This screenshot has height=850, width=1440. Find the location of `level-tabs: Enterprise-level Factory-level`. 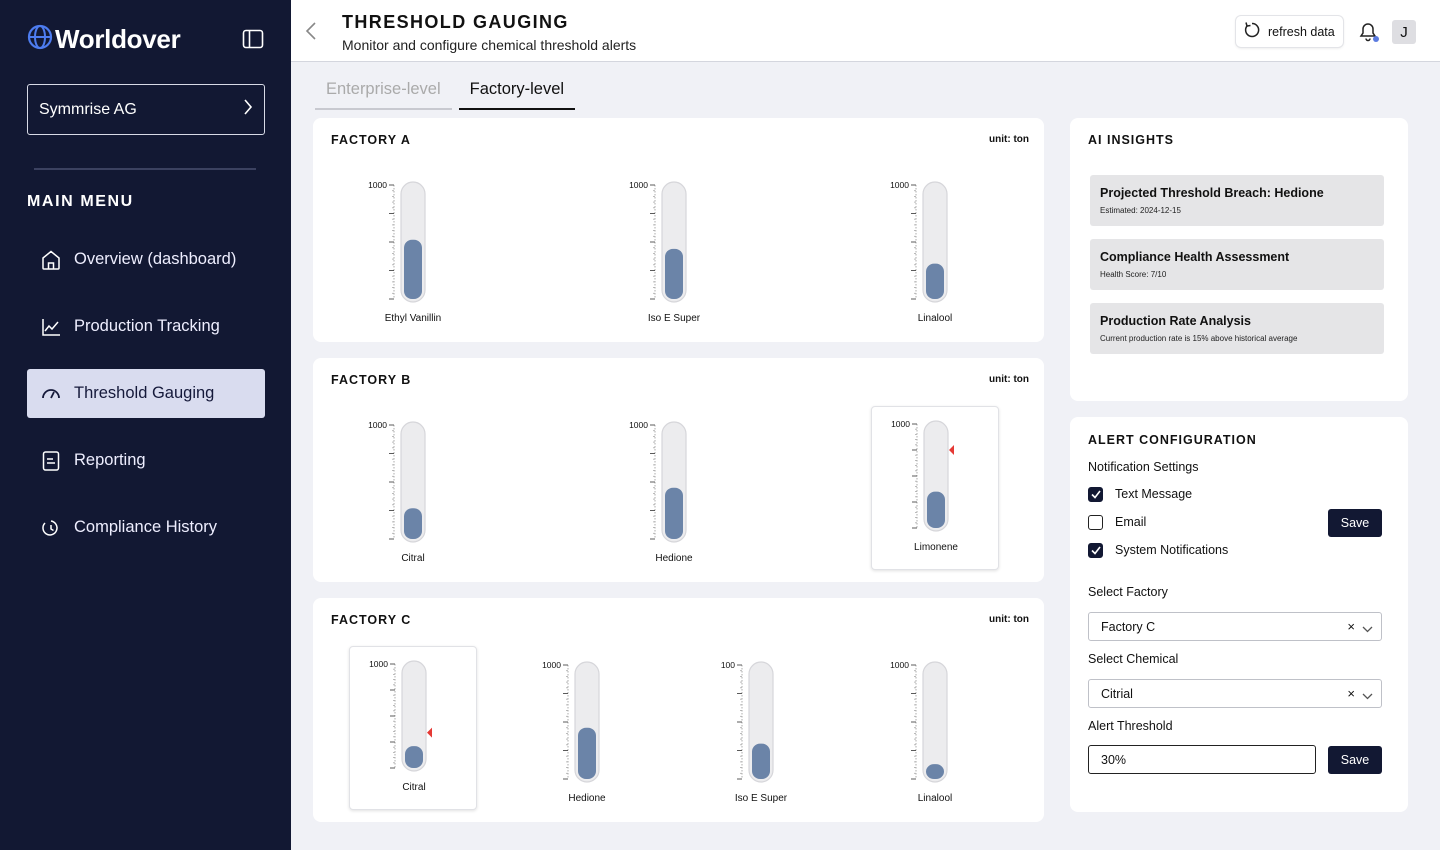

level-tabs: Enterprise-level Factory-level is located at coordinates (445, 92).